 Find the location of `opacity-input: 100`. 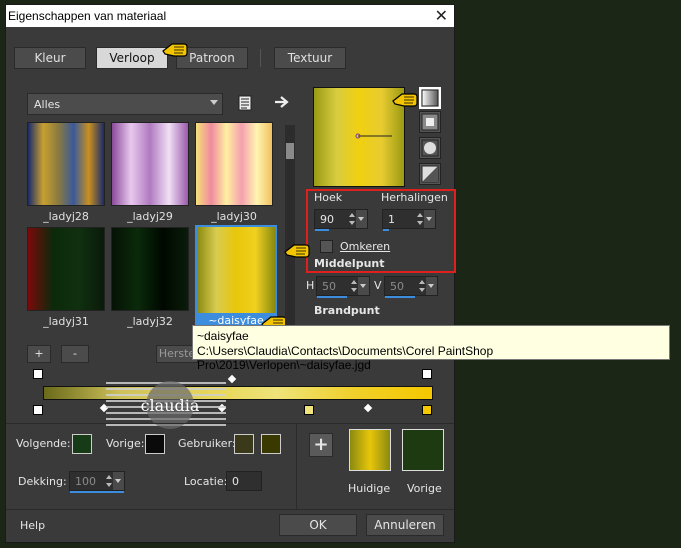

opacity-input: 100 is located at coordinates (97, 482).